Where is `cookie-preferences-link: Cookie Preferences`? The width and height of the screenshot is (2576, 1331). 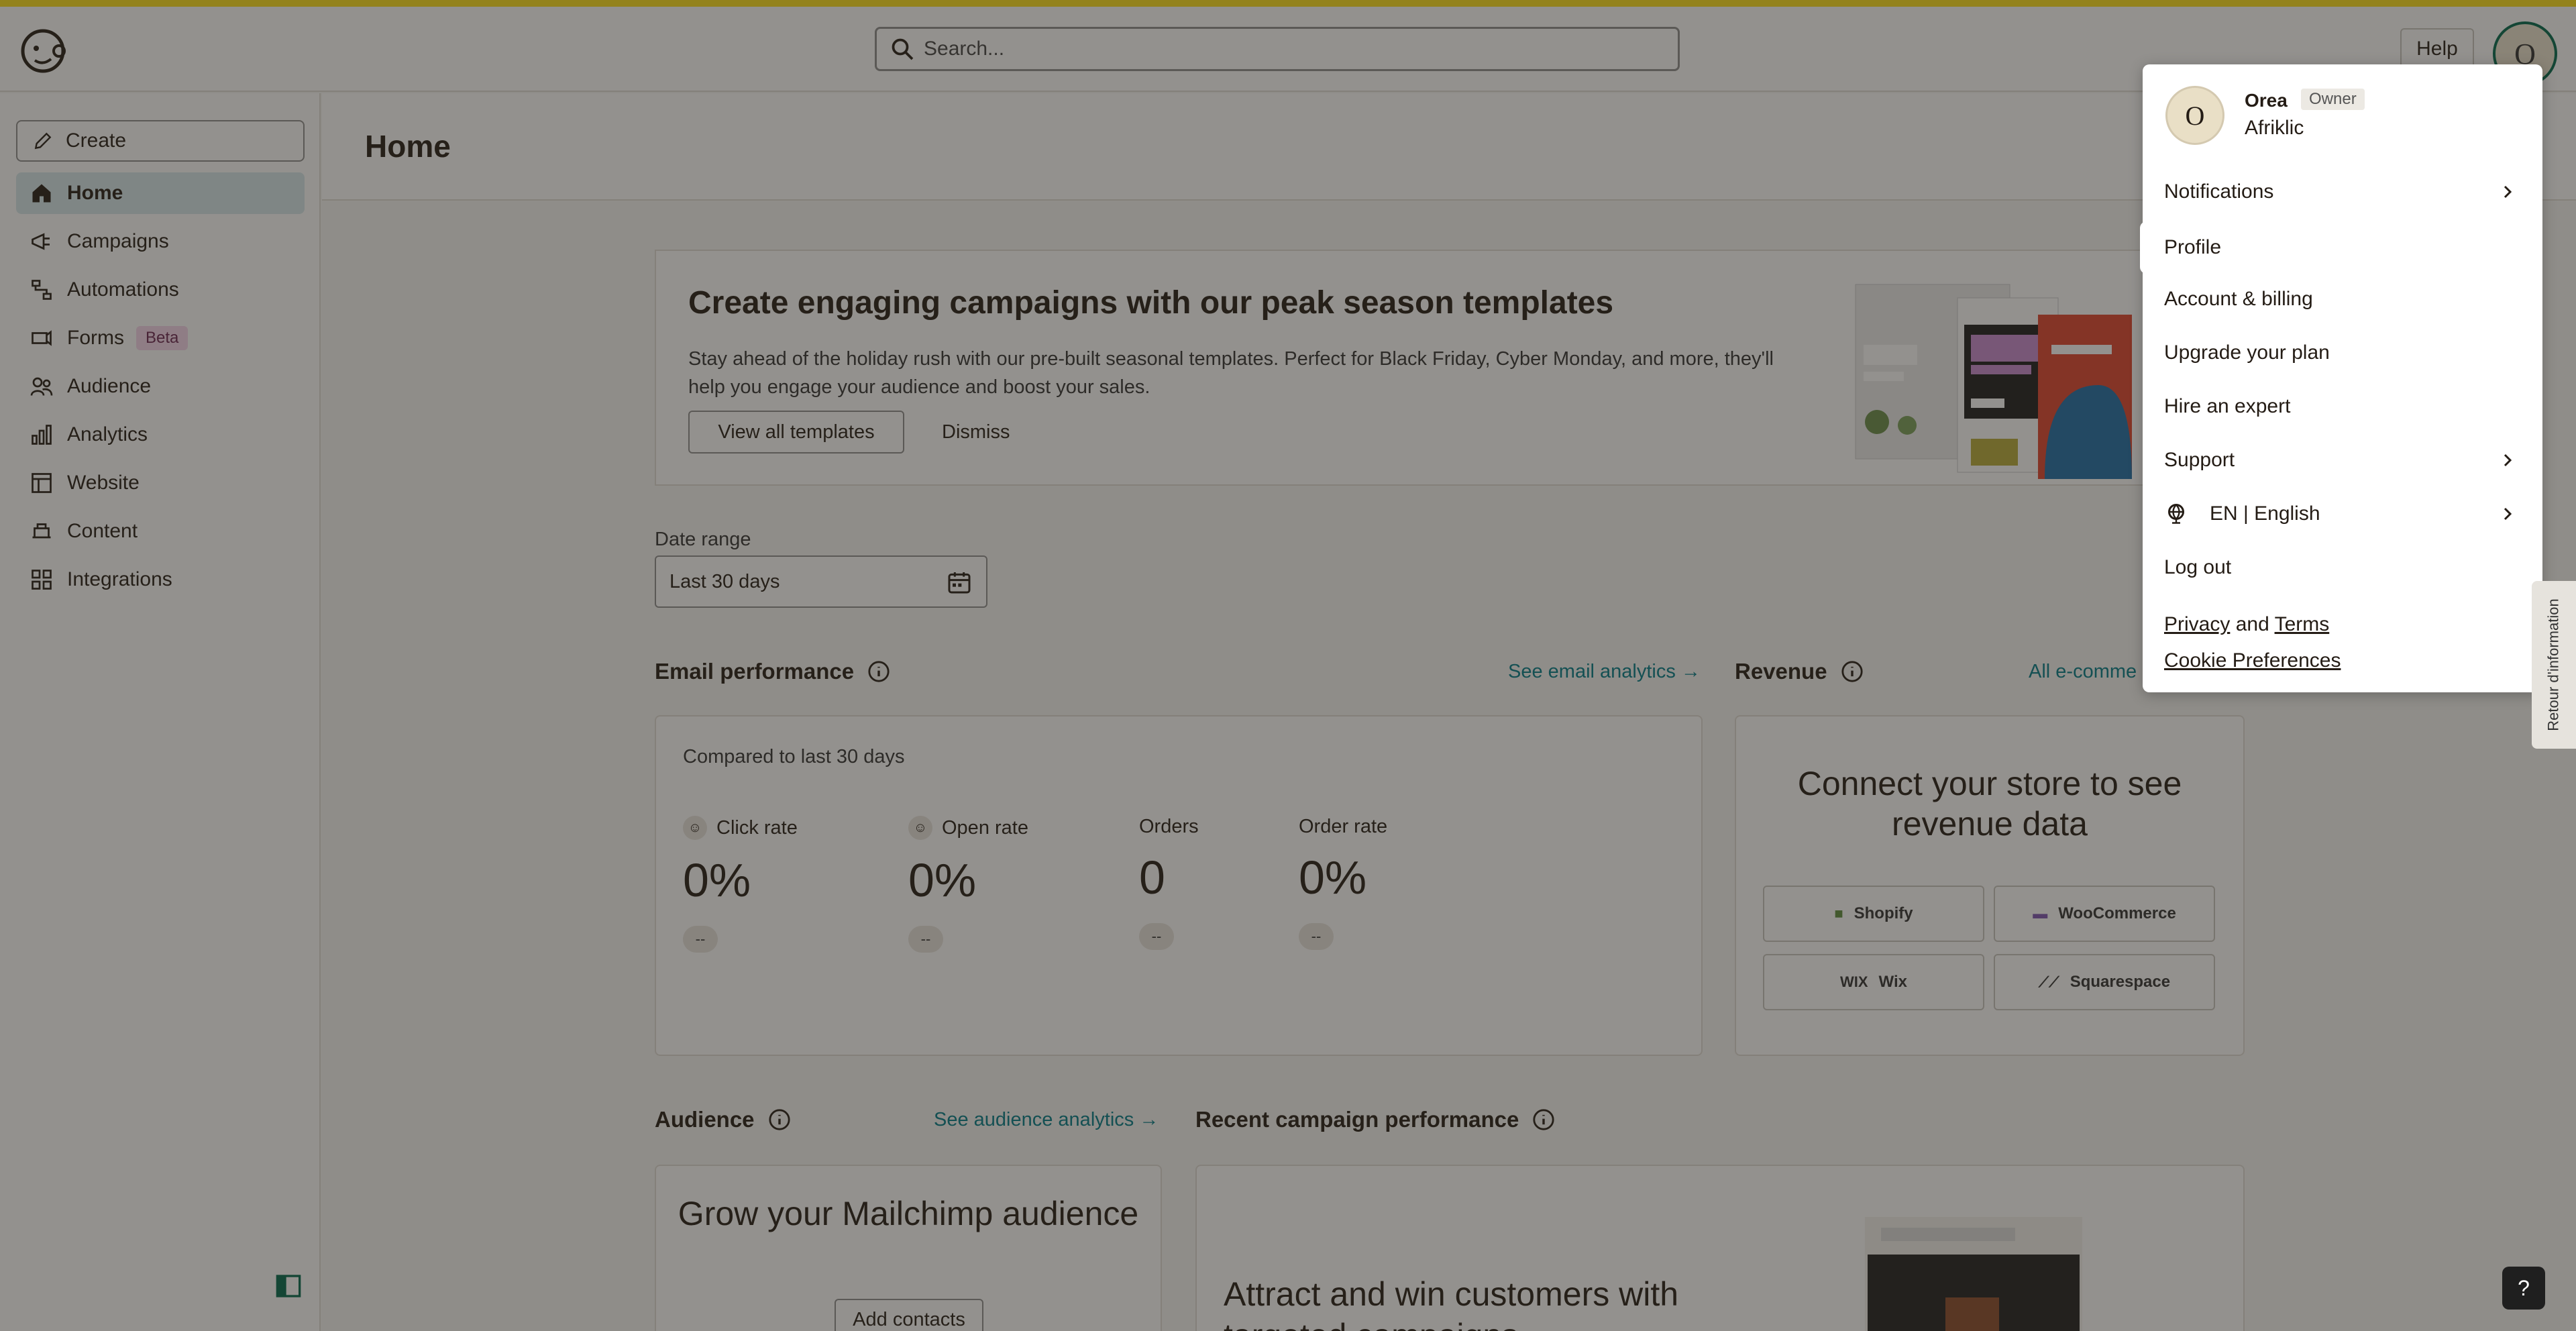
cookie-preferences-link: Cookie Preferences is located at coordinates (2252, 660).